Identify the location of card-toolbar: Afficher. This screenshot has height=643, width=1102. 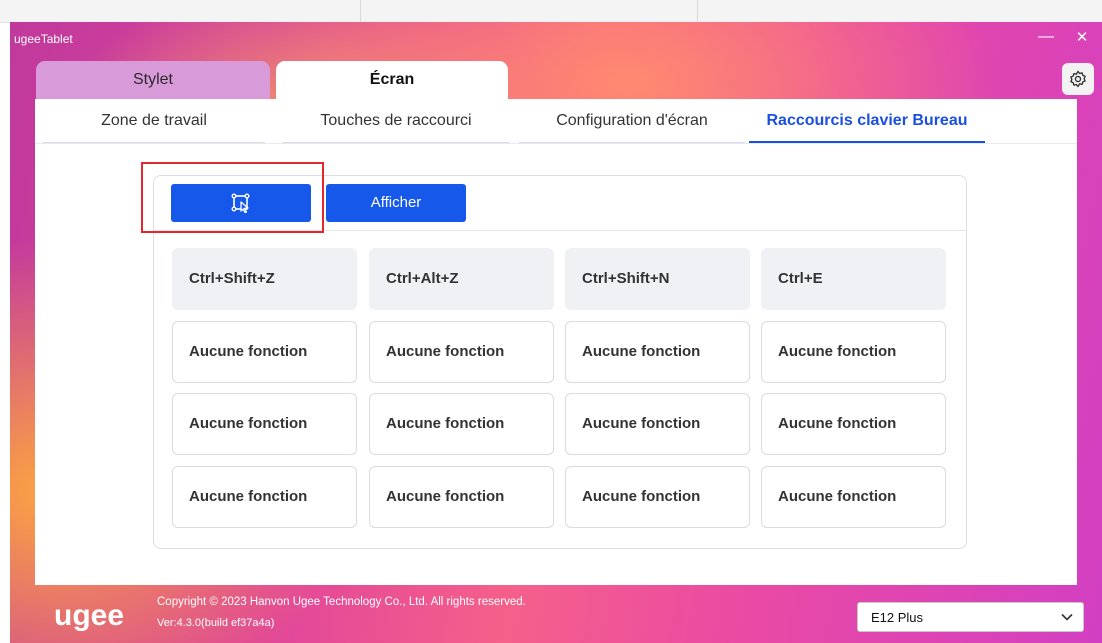
(560, 203).